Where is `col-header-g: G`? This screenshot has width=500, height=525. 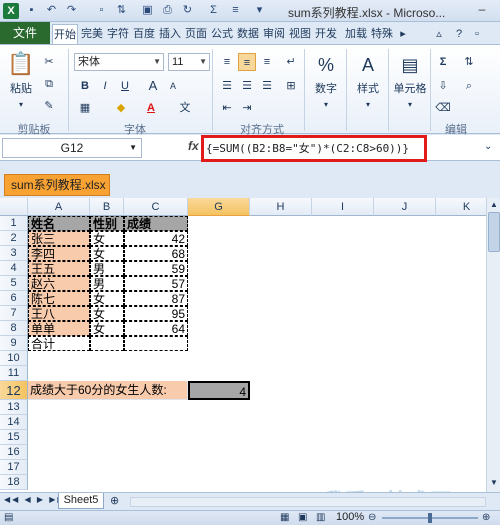
col-header-g: G is located at coordinates (219, 207).